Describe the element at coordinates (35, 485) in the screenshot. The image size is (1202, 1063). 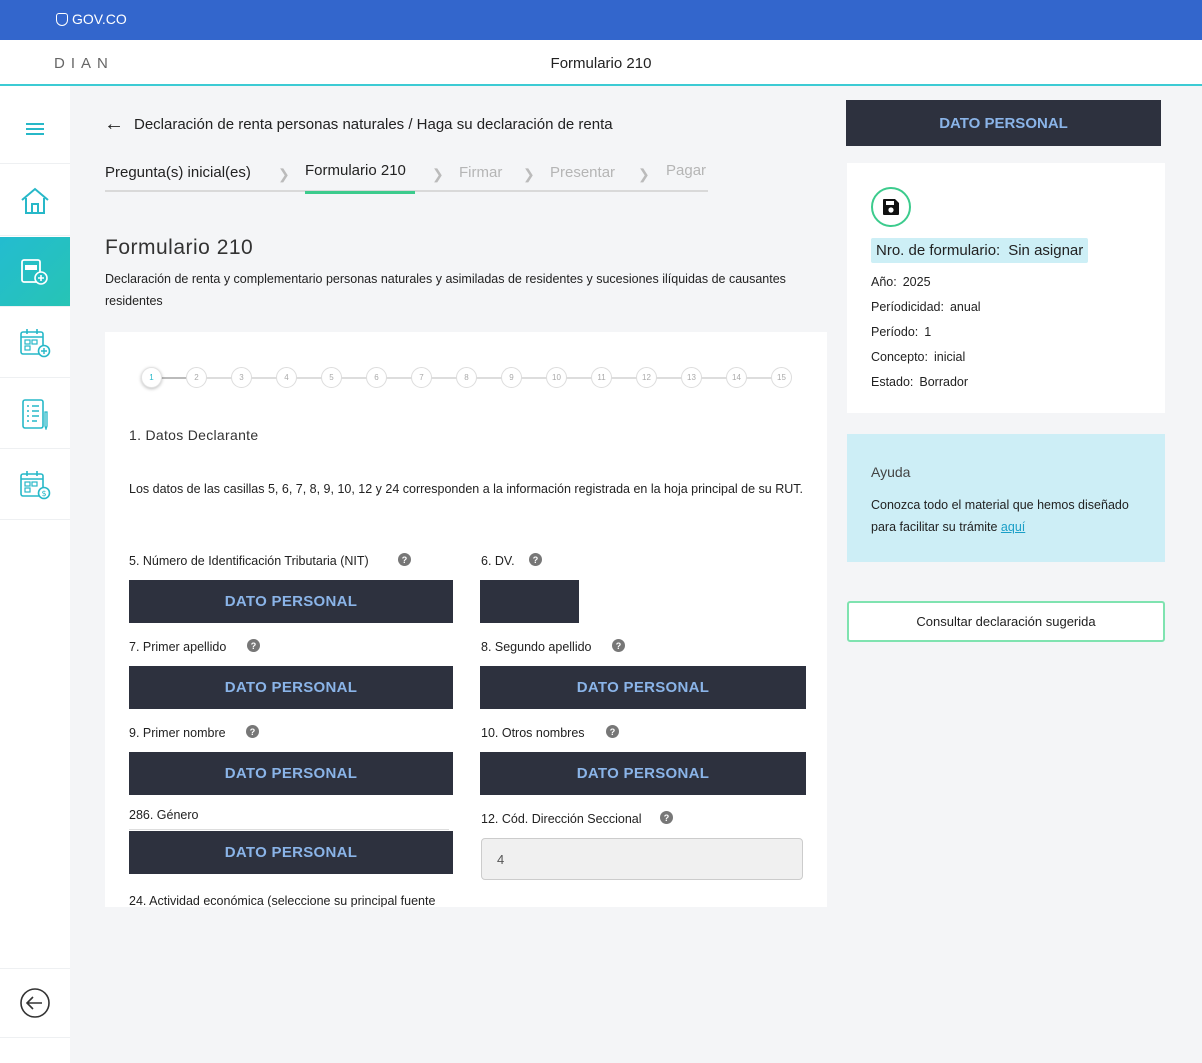
I see `sidebar-item-calendar-payment: $` at that location.